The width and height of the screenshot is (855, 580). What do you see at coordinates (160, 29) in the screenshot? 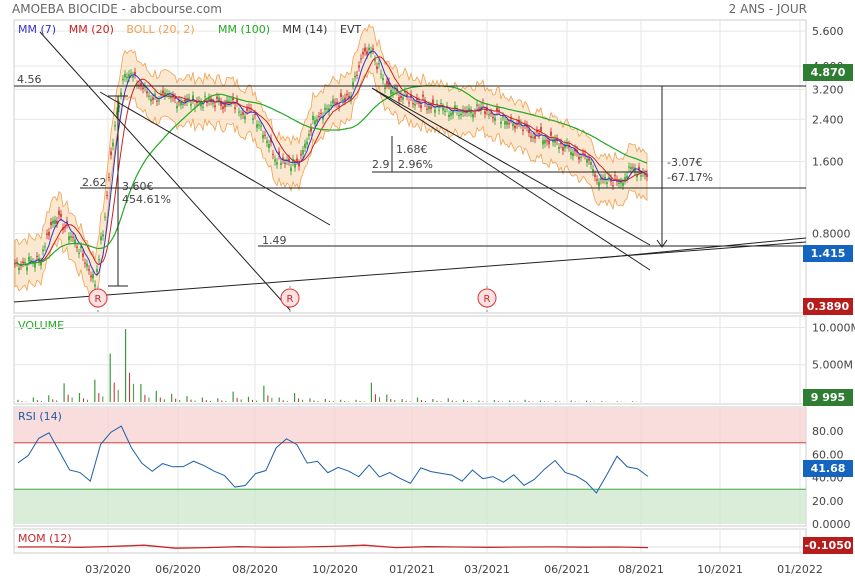
I see `legend-item: BOLL (20, 2)` at bounding box center [160, 29].